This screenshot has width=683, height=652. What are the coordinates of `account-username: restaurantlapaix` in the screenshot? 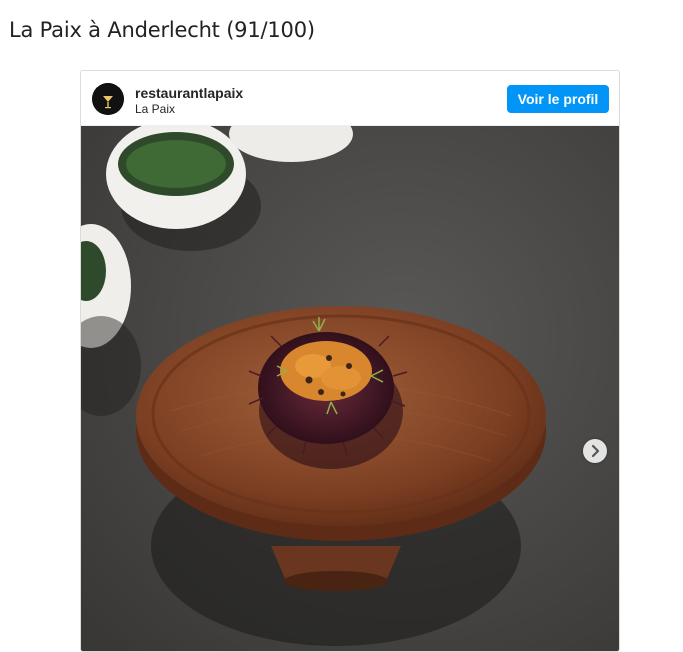 It's located at (189, 93).